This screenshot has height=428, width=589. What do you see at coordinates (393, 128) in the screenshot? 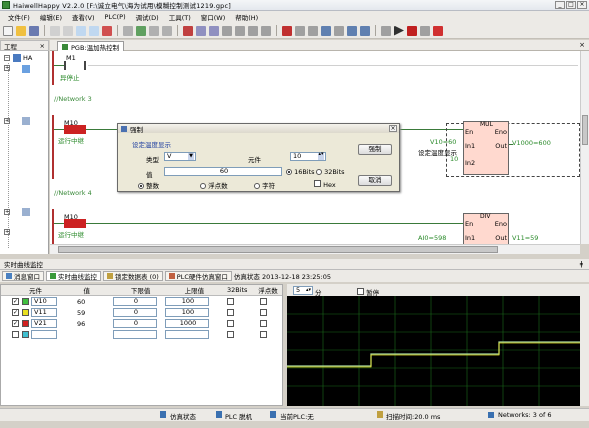
I see `dialog-close-icon: ×` at bounding box center [393, 128].